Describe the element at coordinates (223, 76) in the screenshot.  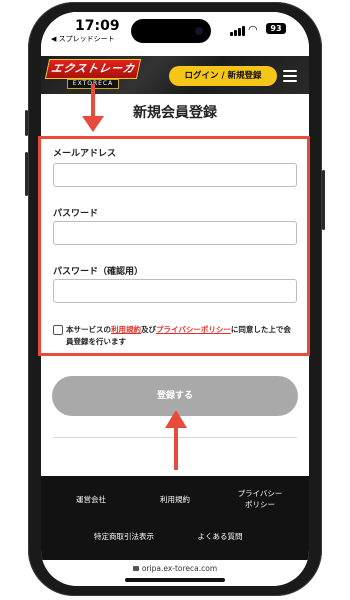
I see `login-register-button: ログイン / 新規登録` at that location.